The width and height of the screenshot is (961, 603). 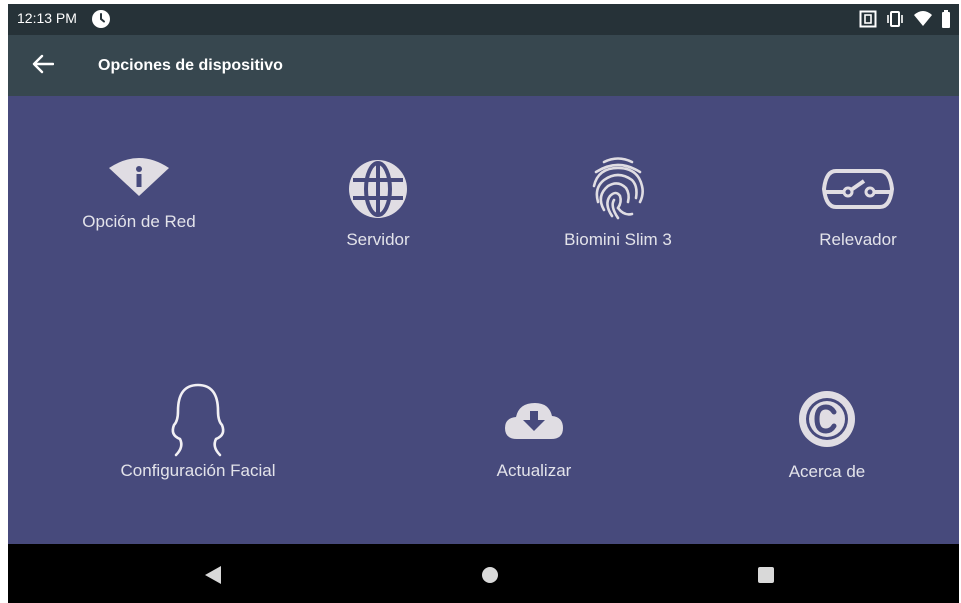 I want to click on option-label: Configuración Facial, so click(x=198, y=470).